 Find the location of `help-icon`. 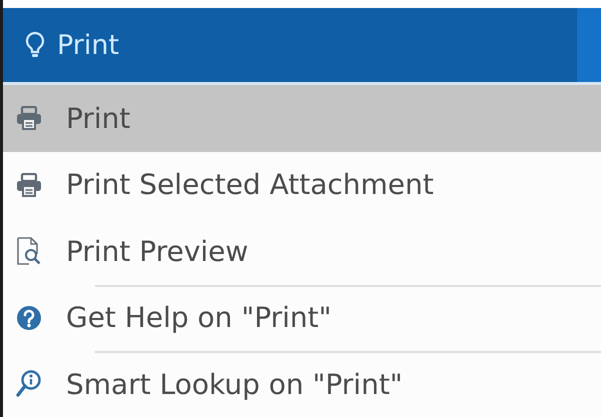

help-icon is located at coordinates (29, 317).